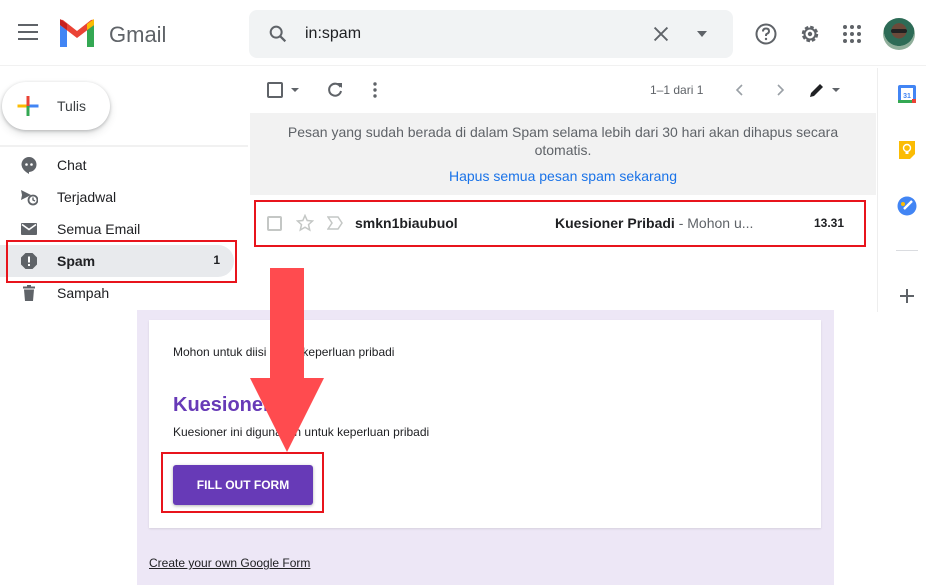 Image resolution: width=926 pixels, height=585 pixels. I want to click on clear-search-icon, so click(661, 34).